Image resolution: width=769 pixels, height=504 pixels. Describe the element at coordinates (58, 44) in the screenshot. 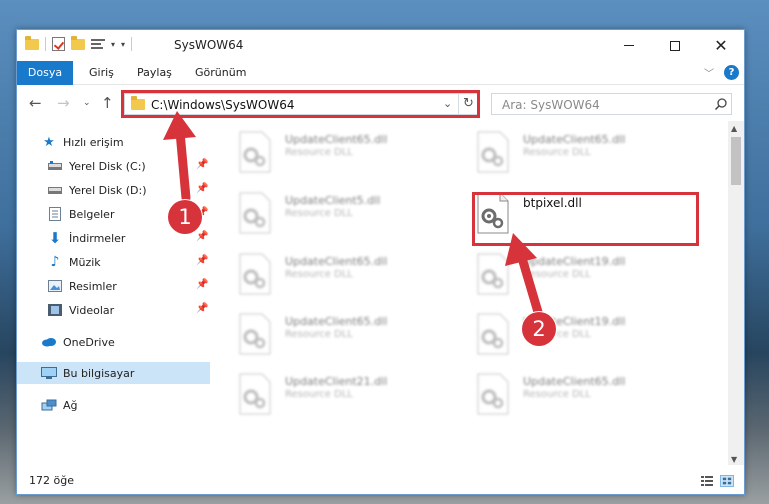

I see `properties-check-icon` at that location.